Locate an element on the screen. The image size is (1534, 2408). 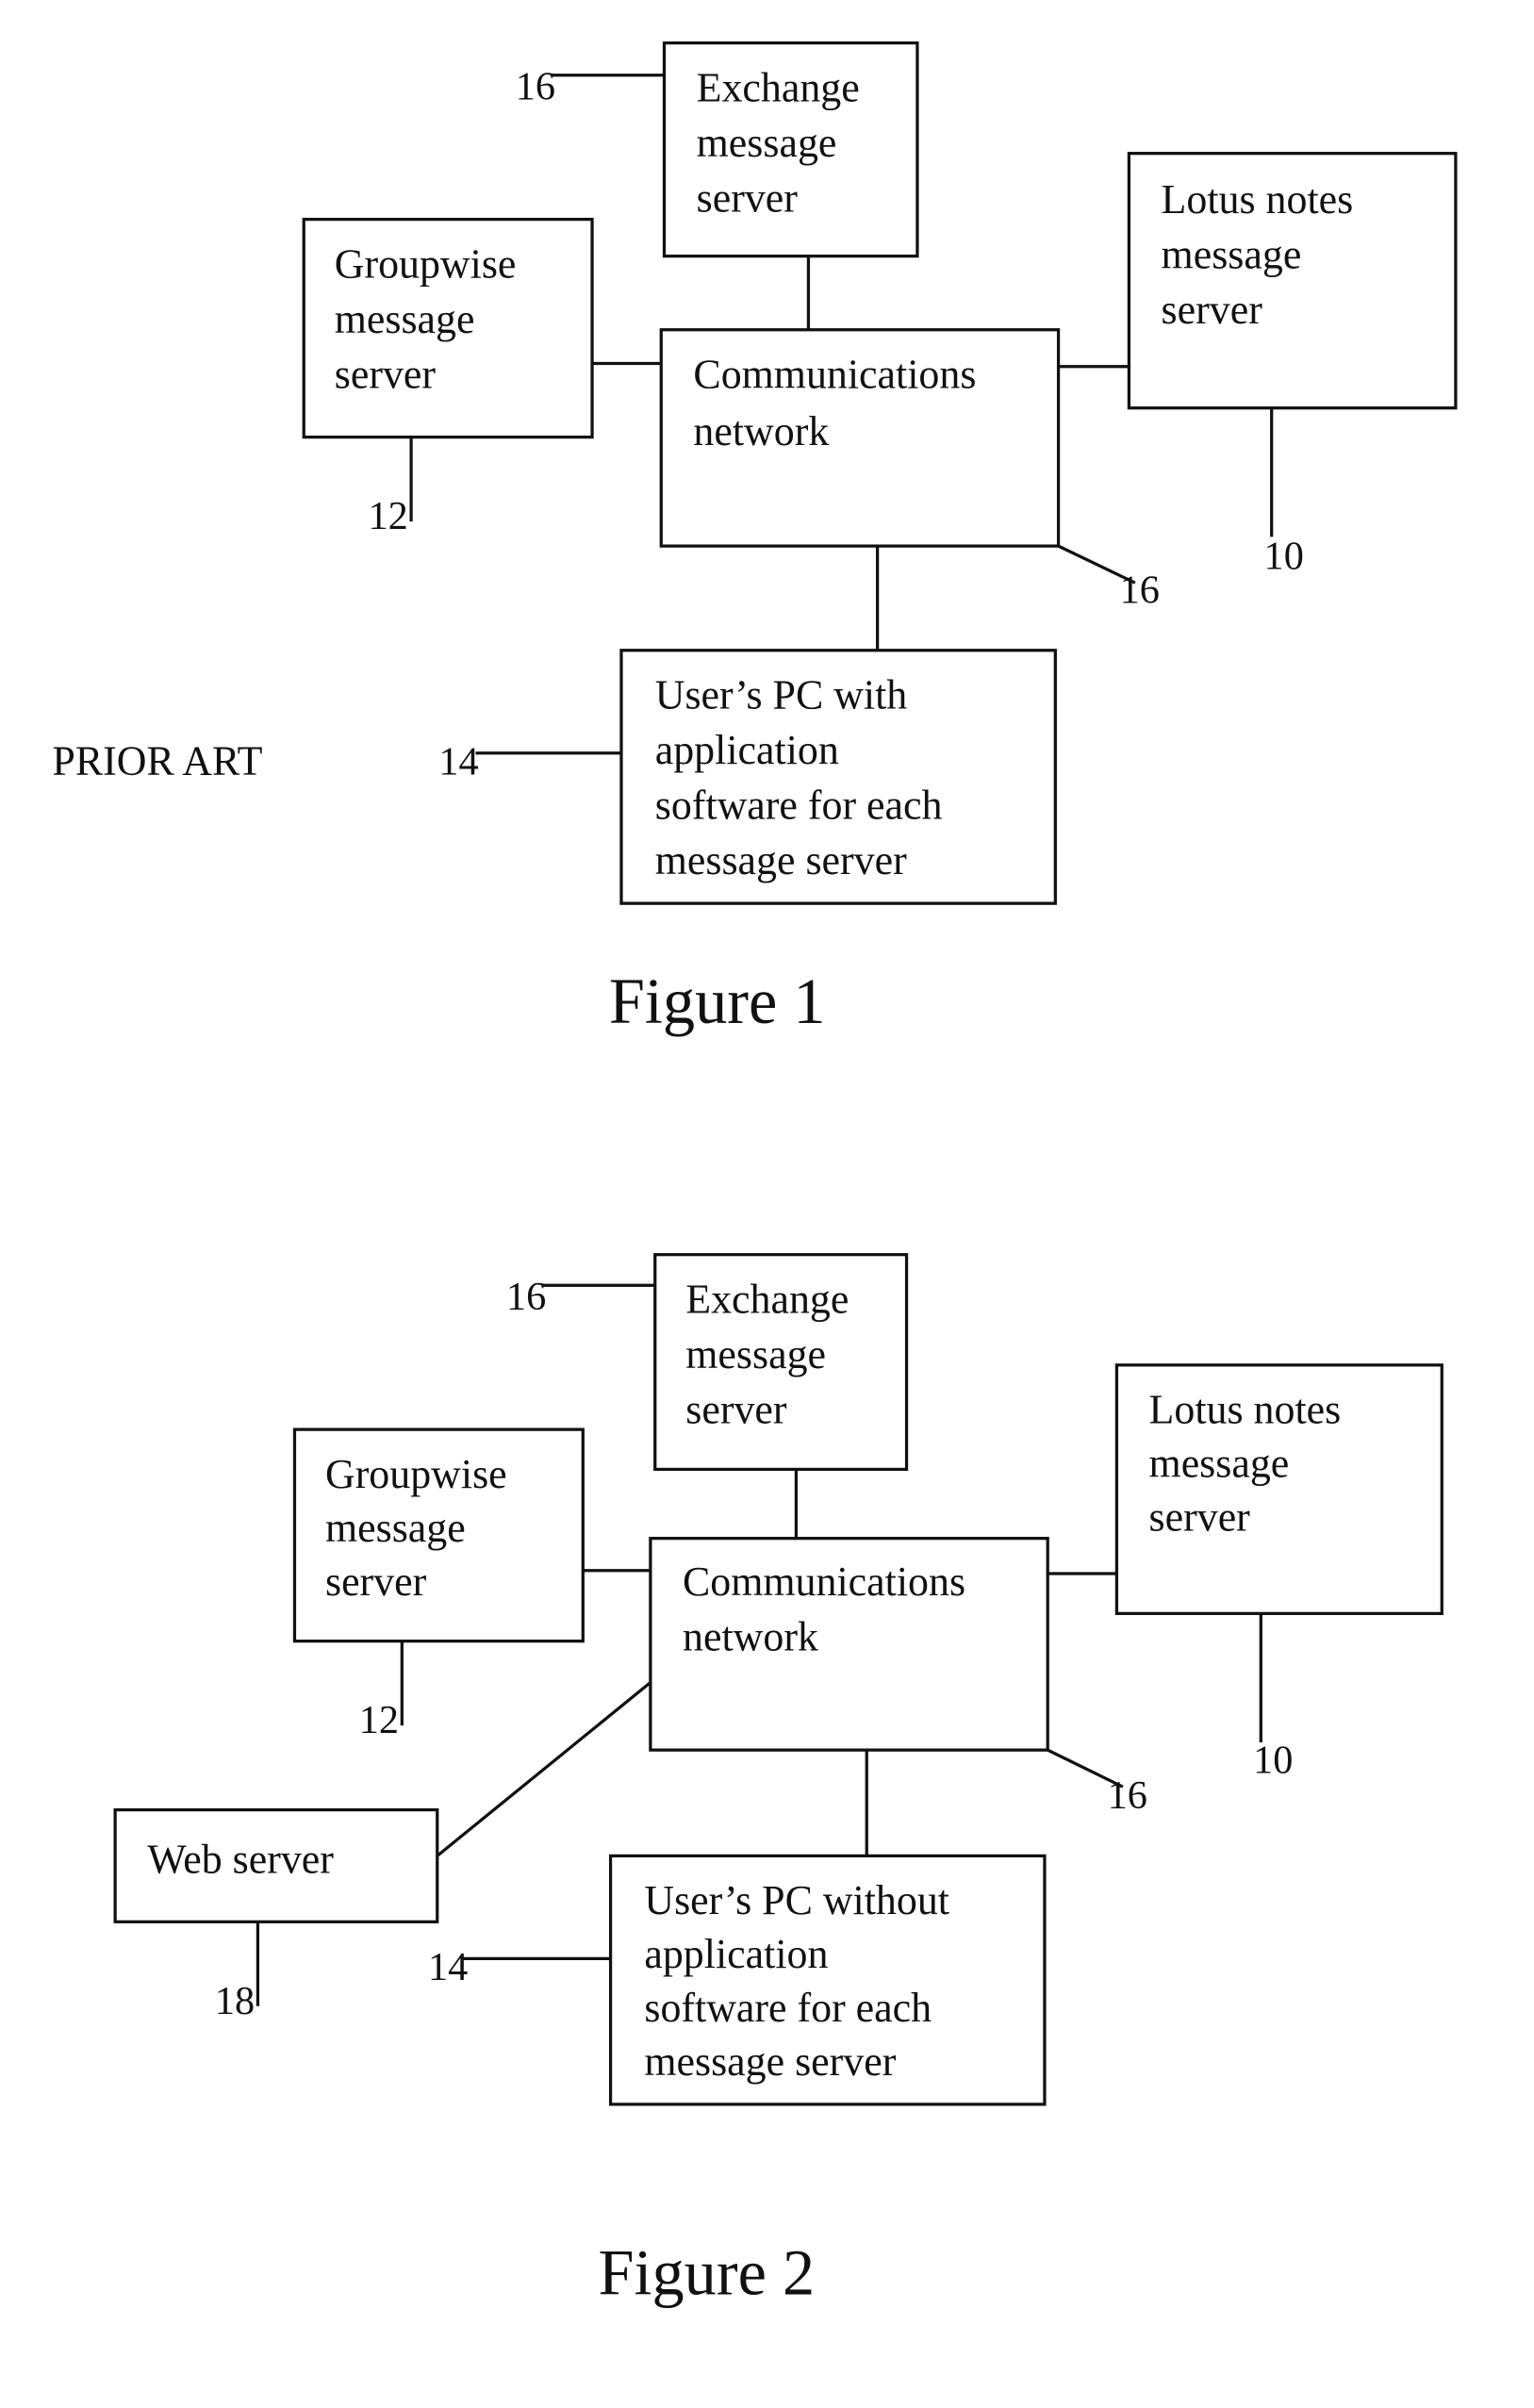
link-network-webserver is located at coordinates (544, 1769).